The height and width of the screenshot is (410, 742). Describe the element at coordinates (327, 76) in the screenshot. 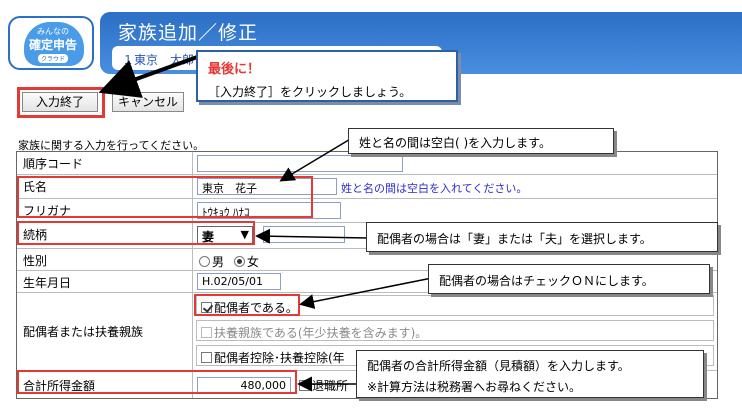

I see `callout-final-step: 最後に！ ［入力終了］をクリックしましょう。` at that location.